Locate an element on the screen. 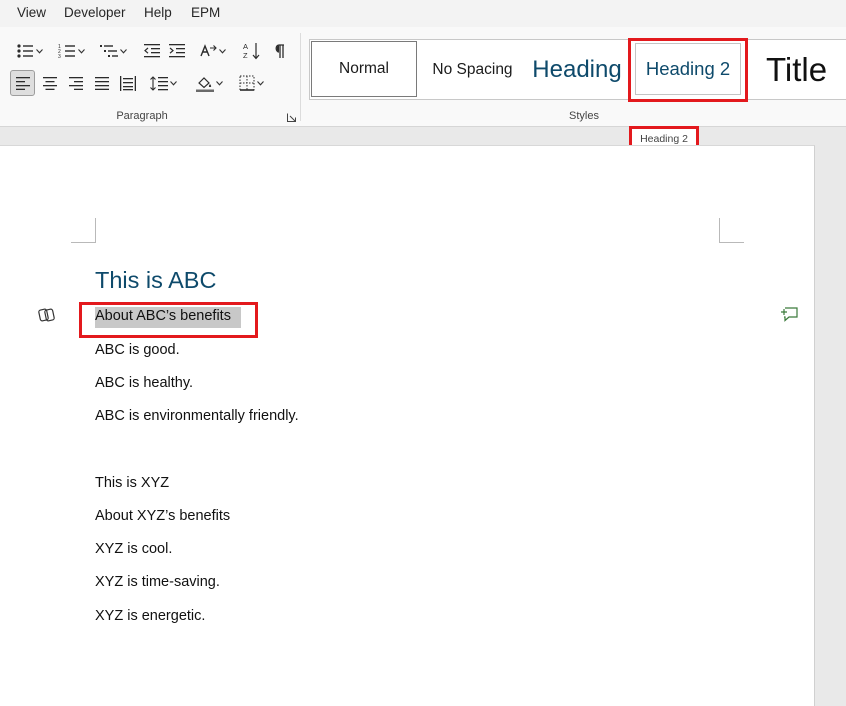 The width and height of the screenshot is (846, 706). multilevel-list-icon is located at coordinates (108, 51).